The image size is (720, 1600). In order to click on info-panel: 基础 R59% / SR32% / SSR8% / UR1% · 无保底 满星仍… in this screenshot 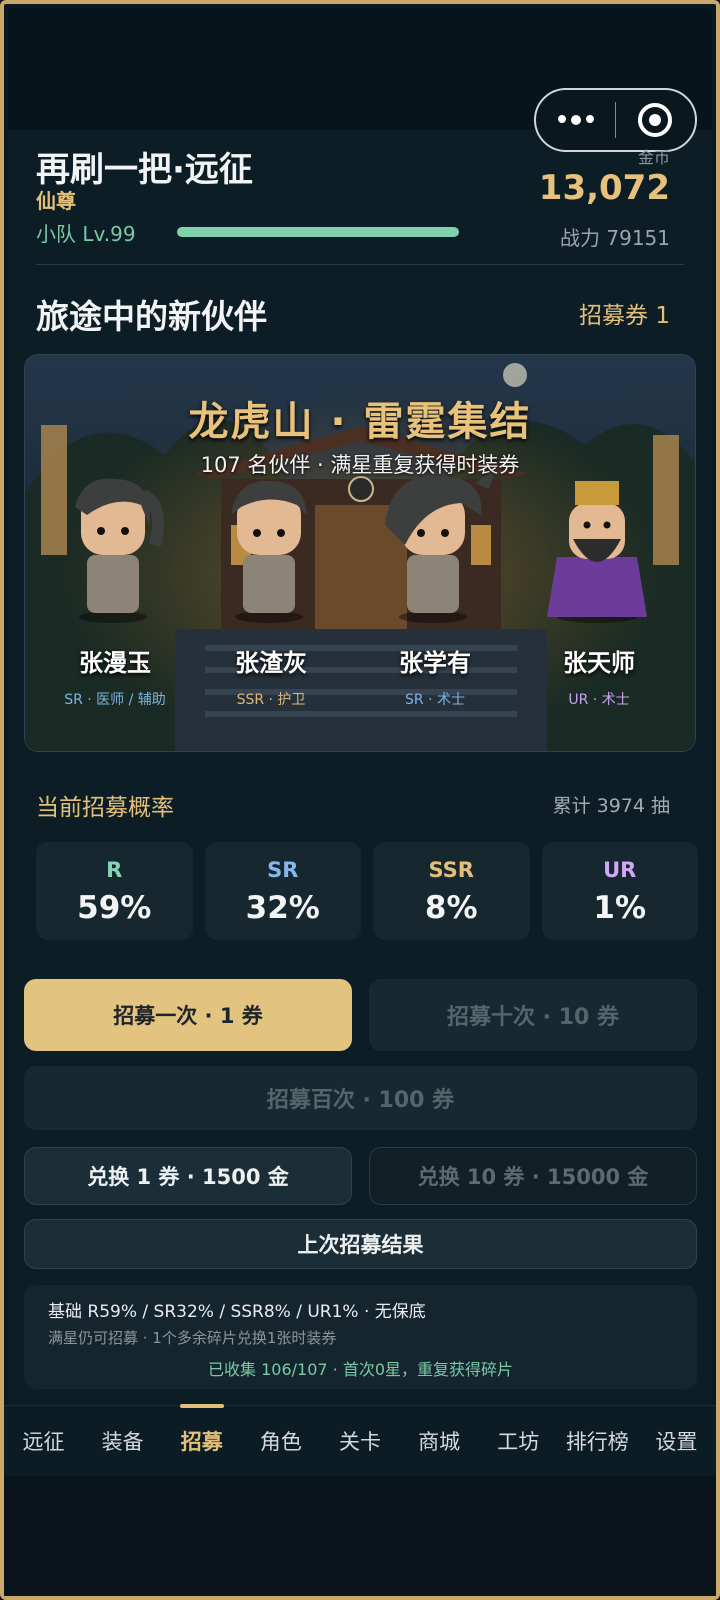, I will do `click(360, 1337)`.